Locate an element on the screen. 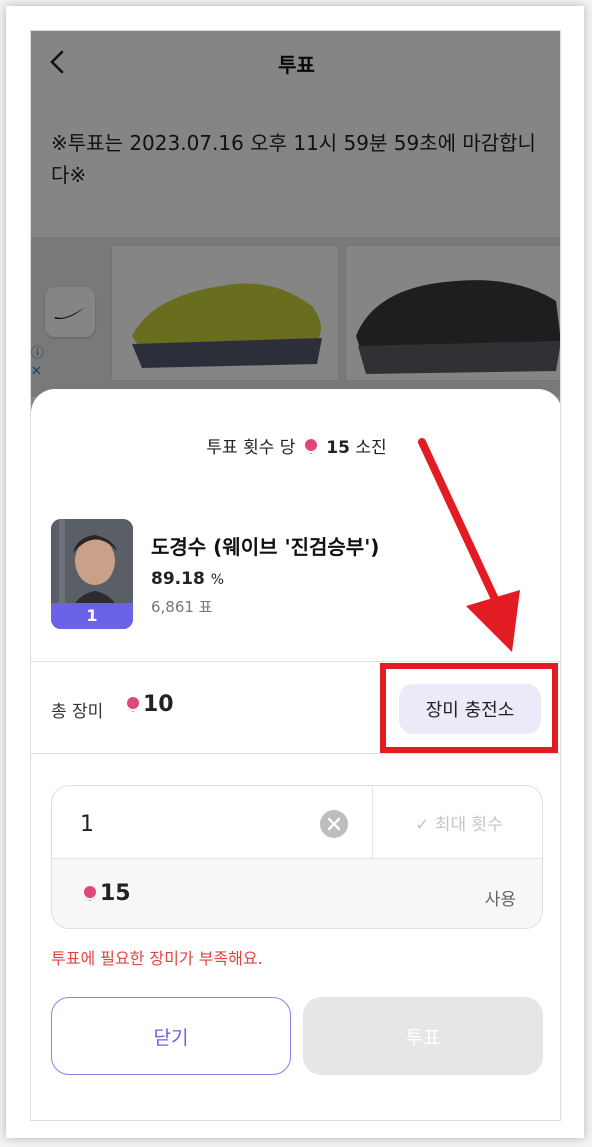  cost-suffix: 소진 is located at coordinates (371, 448).